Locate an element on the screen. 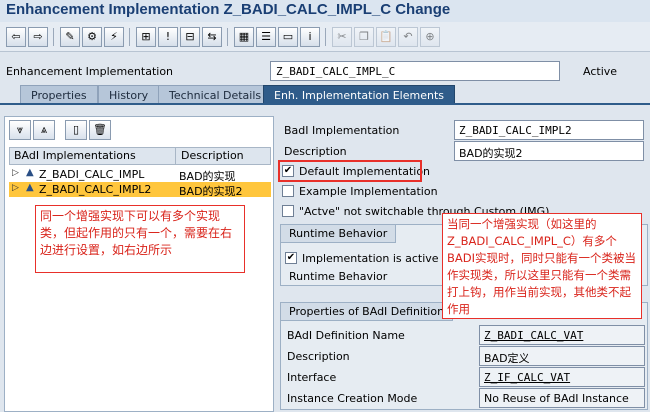  example-implementation-label: Example Implementation is located at coordinates (368, 191).